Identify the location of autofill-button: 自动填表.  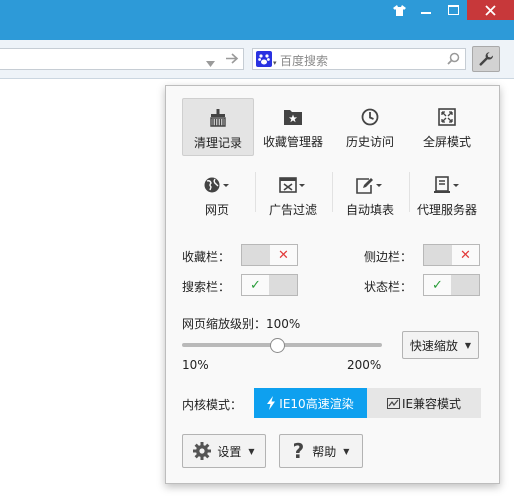
(370, 194).